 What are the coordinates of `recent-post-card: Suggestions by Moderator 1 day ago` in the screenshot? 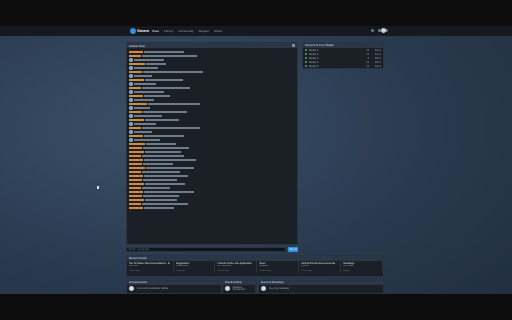 It's located at (195, 267).